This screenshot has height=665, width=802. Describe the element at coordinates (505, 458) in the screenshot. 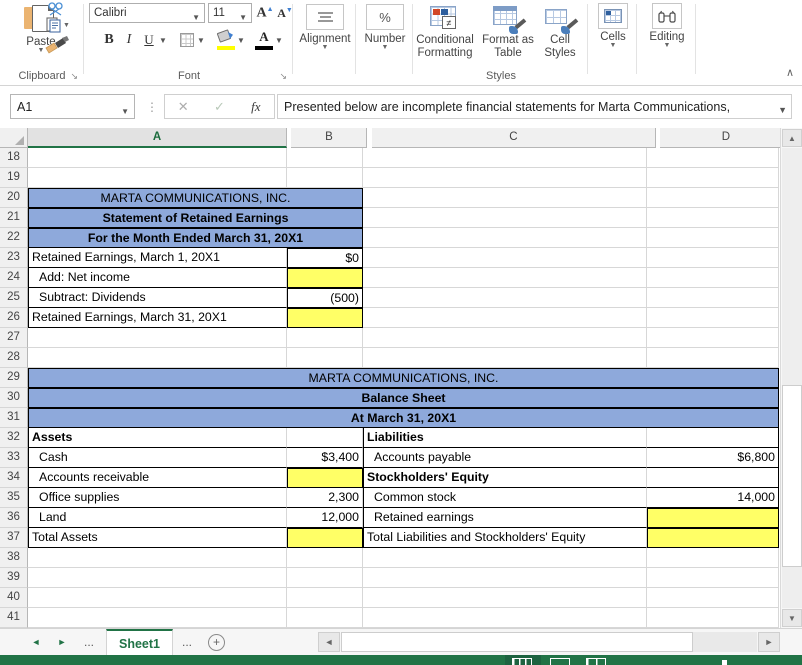

I see `cell-c33: Accounts payable` at that location.